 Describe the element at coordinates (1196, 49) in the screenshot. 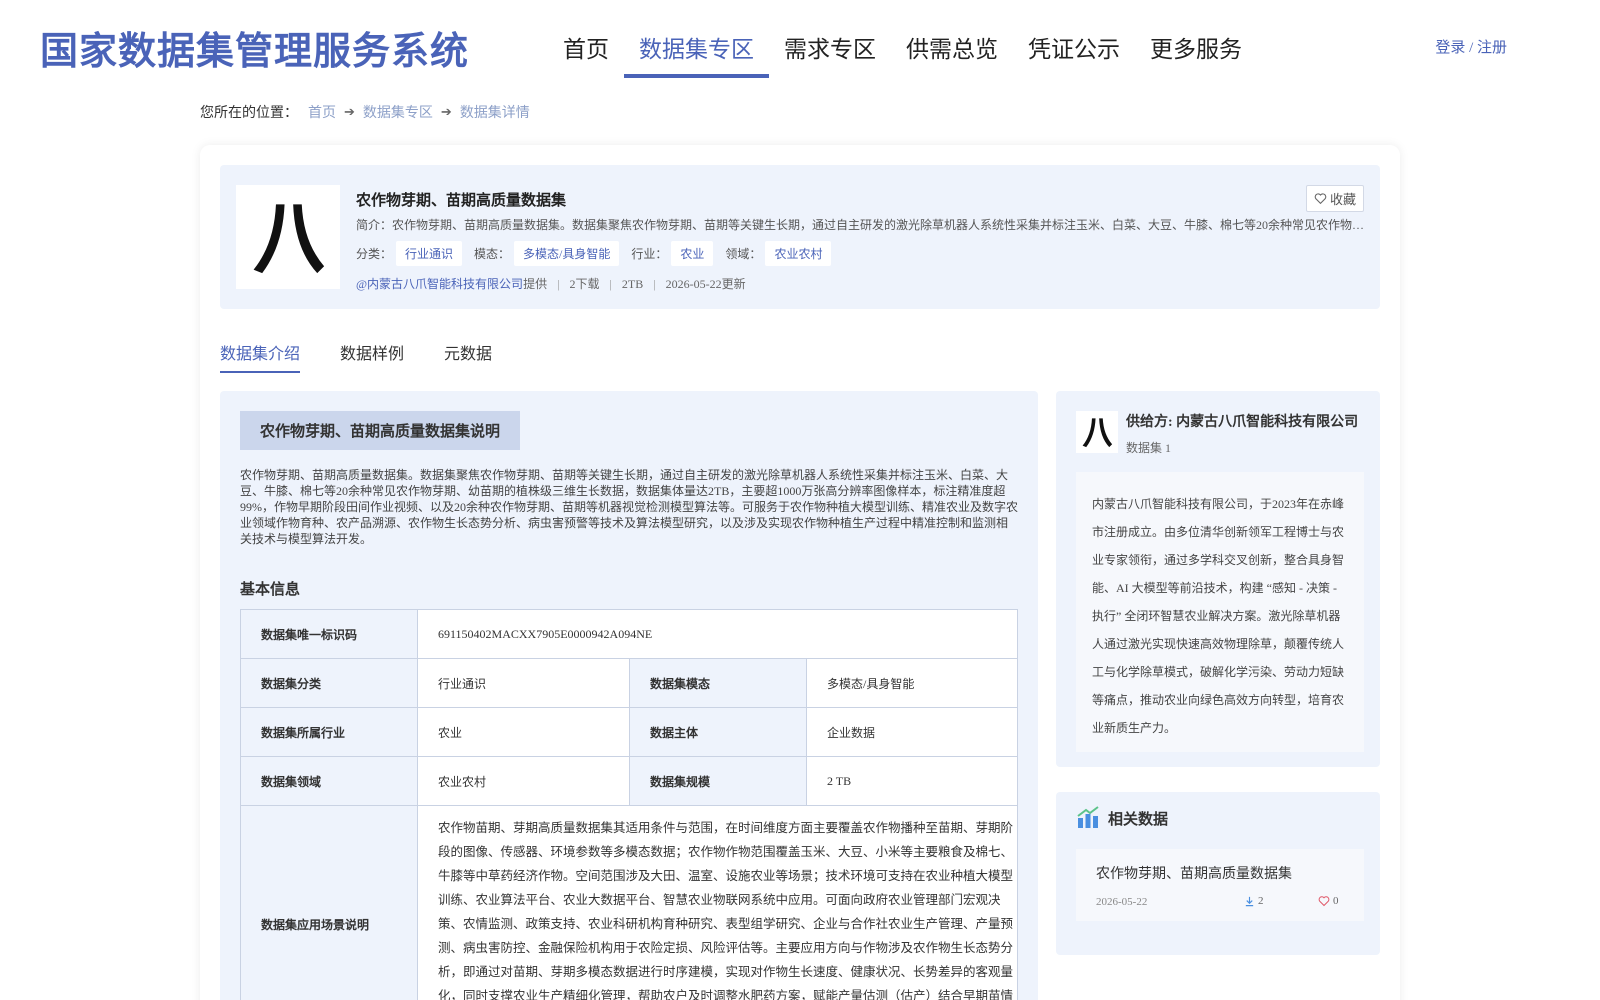

I see `nav-more-services: 更多服务` at that location.